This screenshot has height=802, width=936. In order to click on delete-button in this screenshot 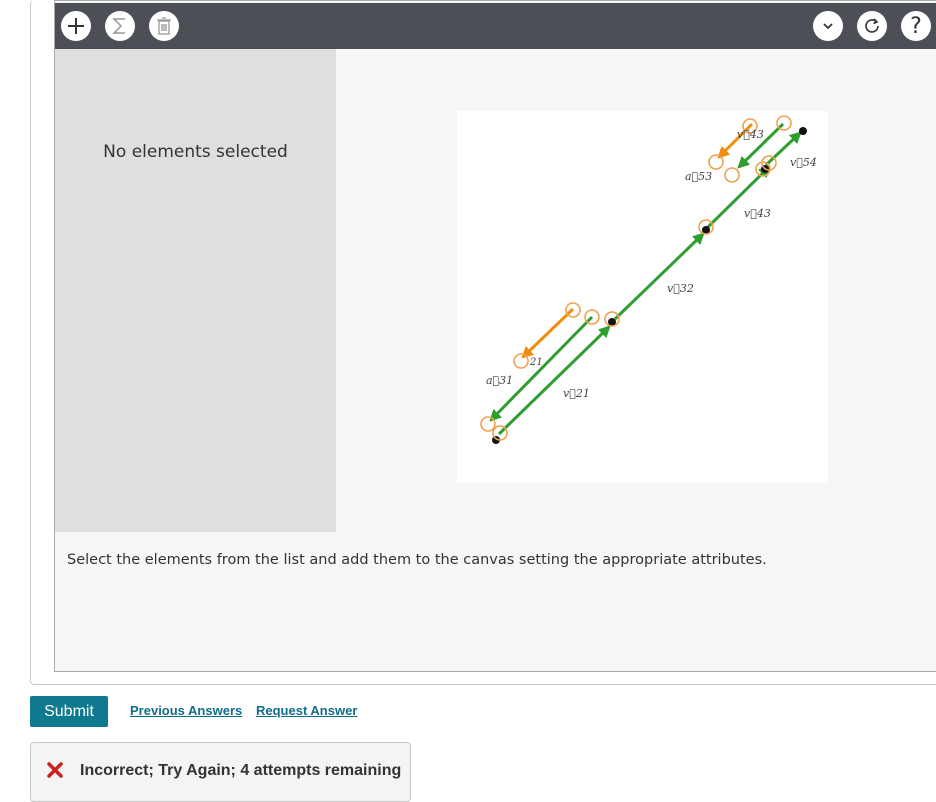, I will do `click(164, 26)`.